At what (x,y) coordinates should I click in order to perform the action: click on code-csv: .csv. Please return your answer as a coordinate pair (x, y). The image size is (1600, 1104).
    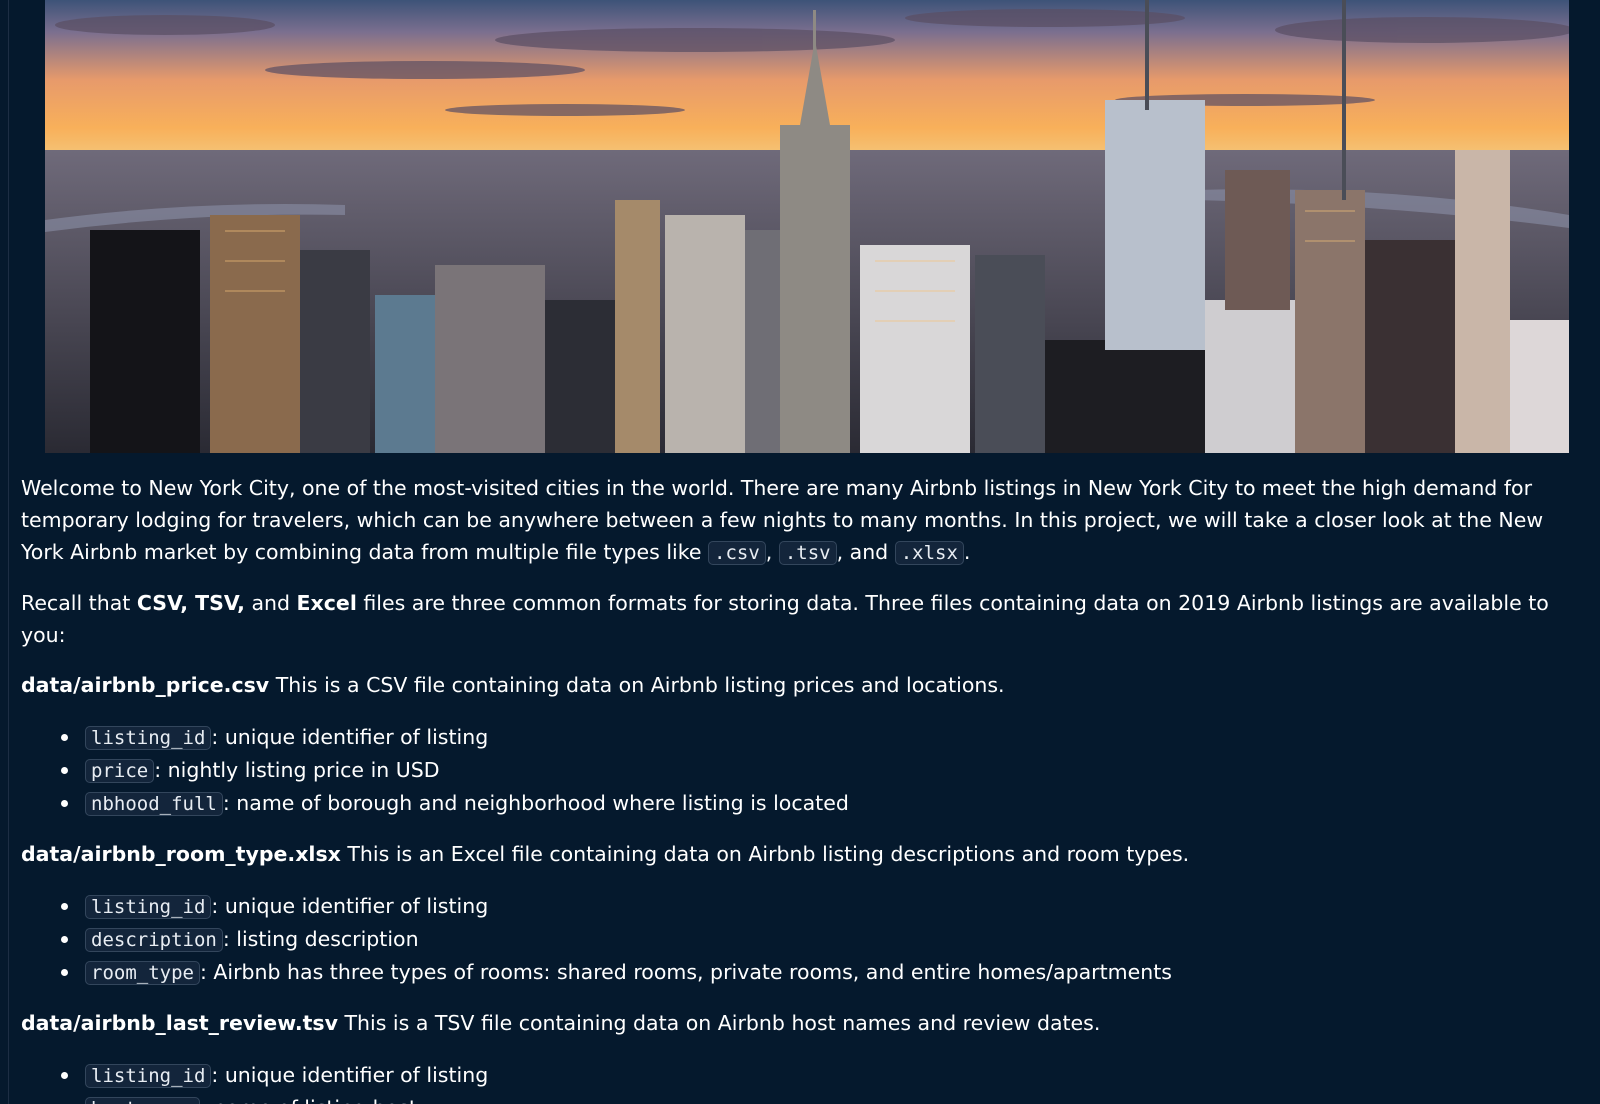
    Looking at the image, I should click on (737, 553).